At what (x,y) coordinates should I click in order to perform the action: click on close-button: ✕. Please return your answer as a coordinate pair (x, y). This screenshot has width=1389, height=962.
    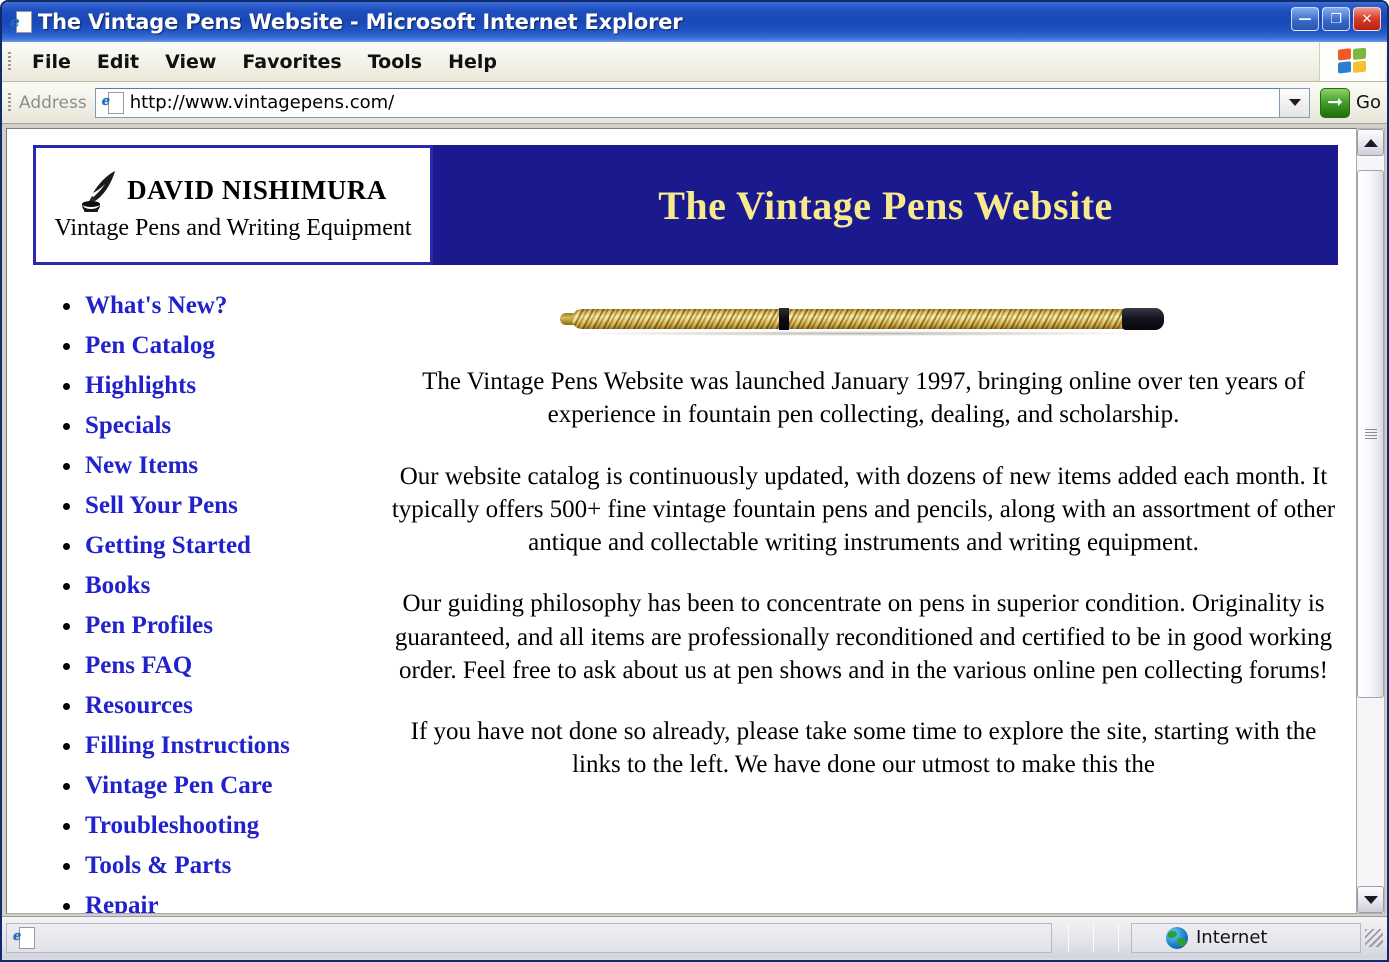
    Looking at the image, I should click on (1367, 19).